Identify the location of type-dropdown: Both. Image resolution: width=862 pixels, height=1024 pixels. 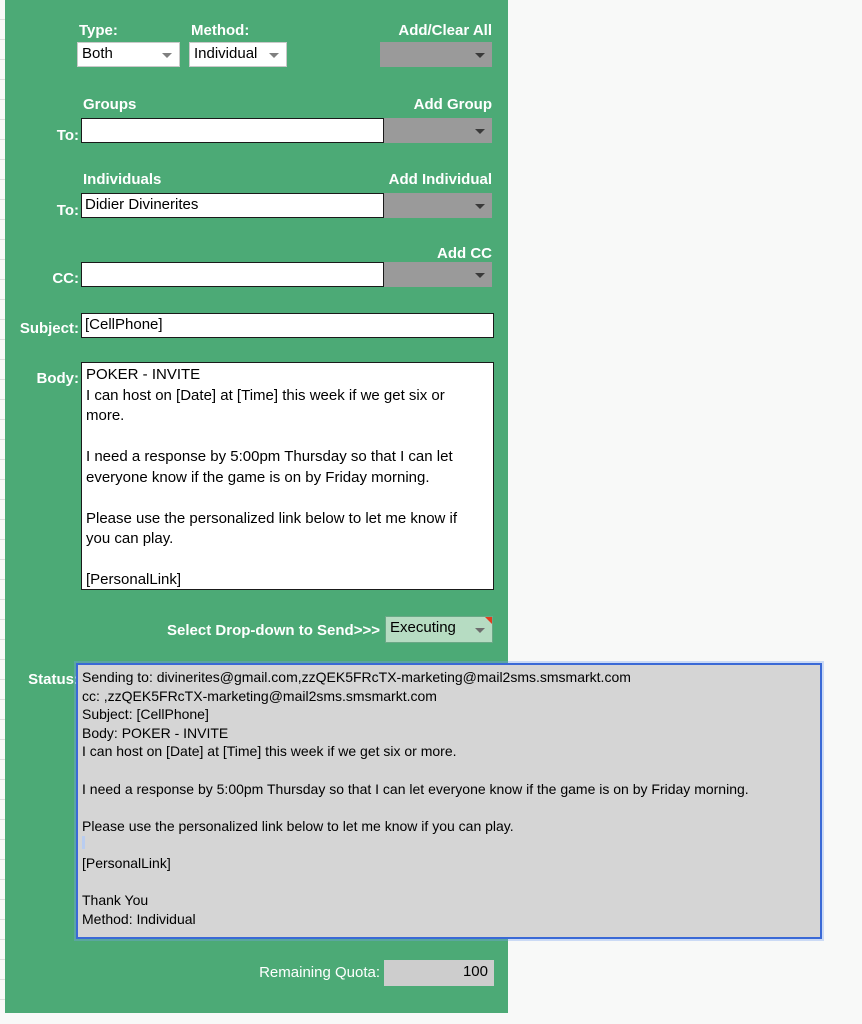
(128, 54).